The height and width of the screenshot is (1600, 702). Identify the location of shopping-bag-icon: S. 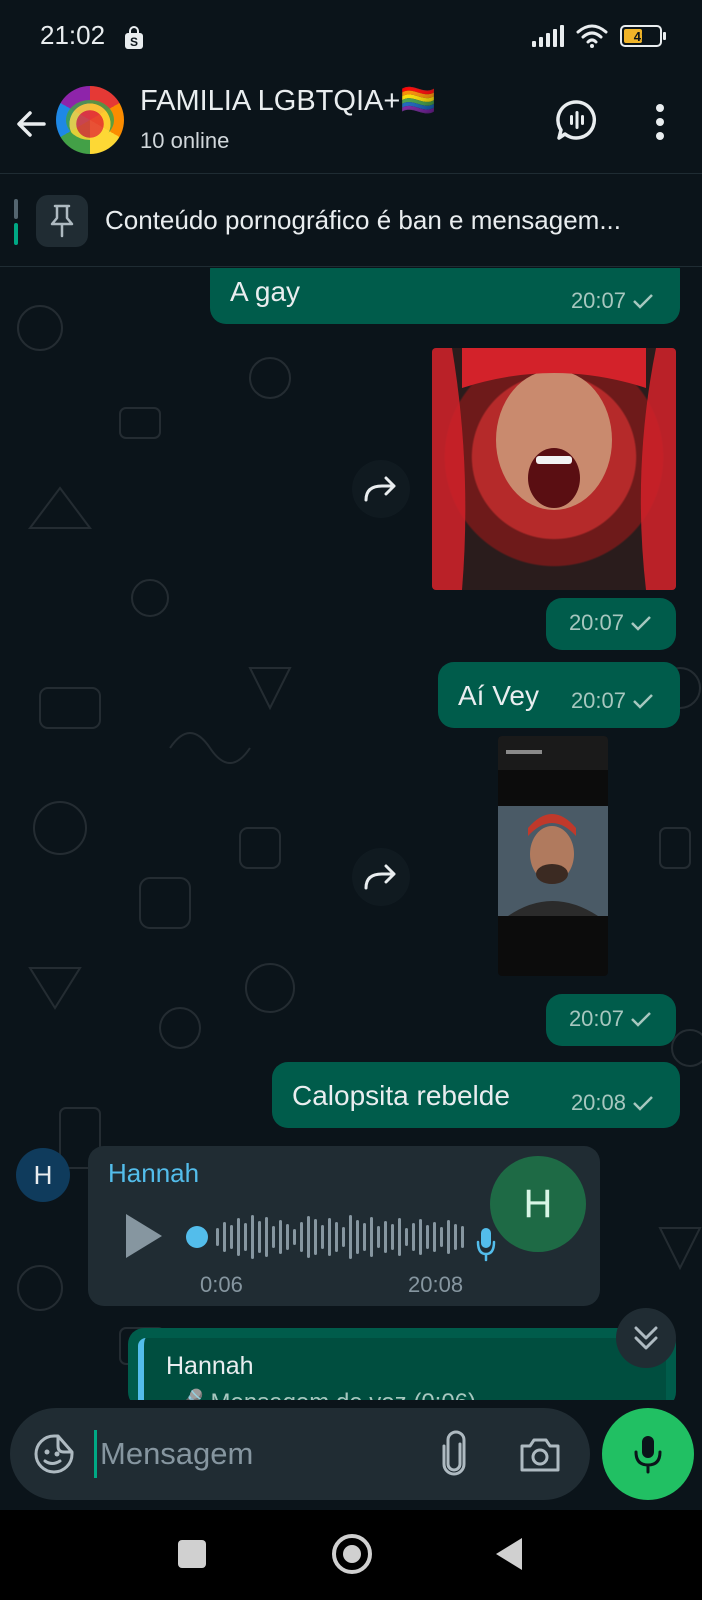
(134, 37).